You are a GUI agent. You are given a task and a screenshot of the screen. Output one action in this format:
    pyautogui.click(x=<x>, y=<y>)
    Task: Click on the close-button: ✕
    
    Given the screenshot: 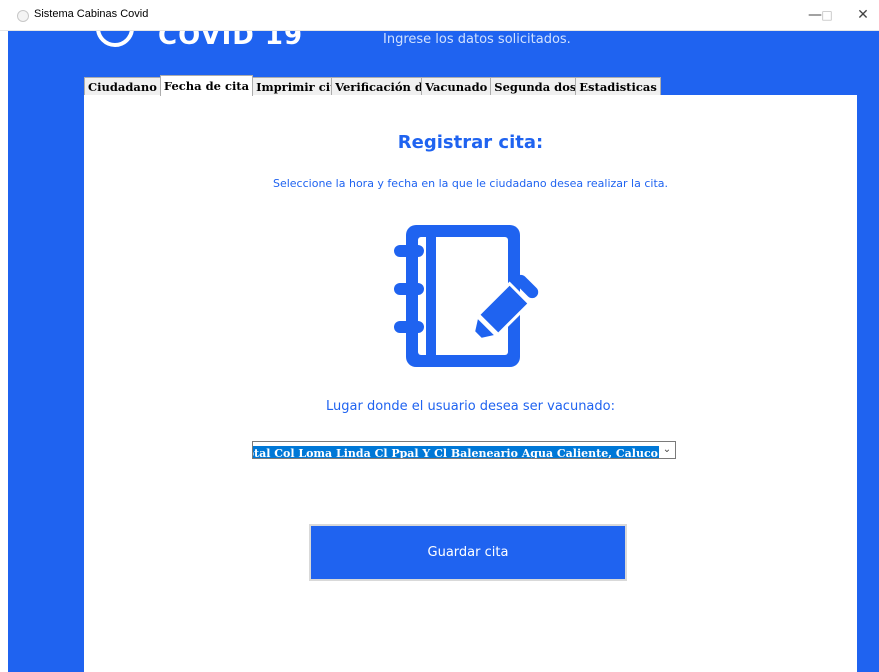 What is the action you would take?
    pyautogui.click(x=859, y=15)
    